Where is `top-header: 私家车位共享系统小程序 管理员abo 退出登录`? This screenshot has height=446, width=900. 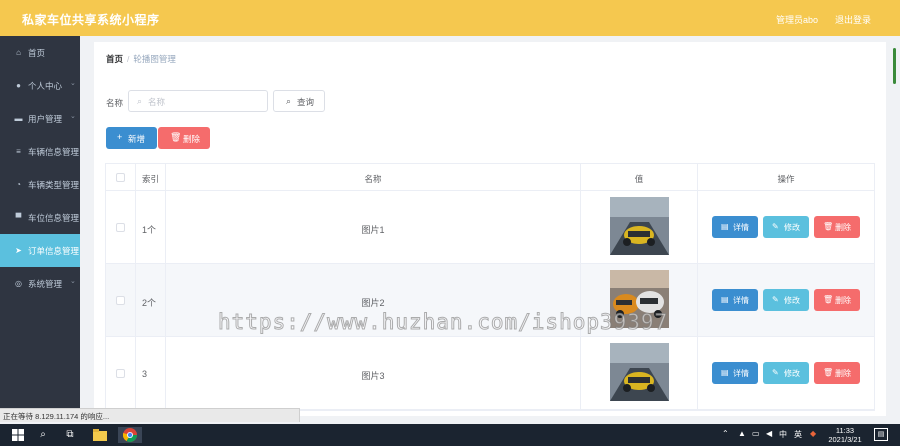 top-header: 私家车位共享系统小程序 管理员abo 退出登录 is located at coordinates (450, 18).